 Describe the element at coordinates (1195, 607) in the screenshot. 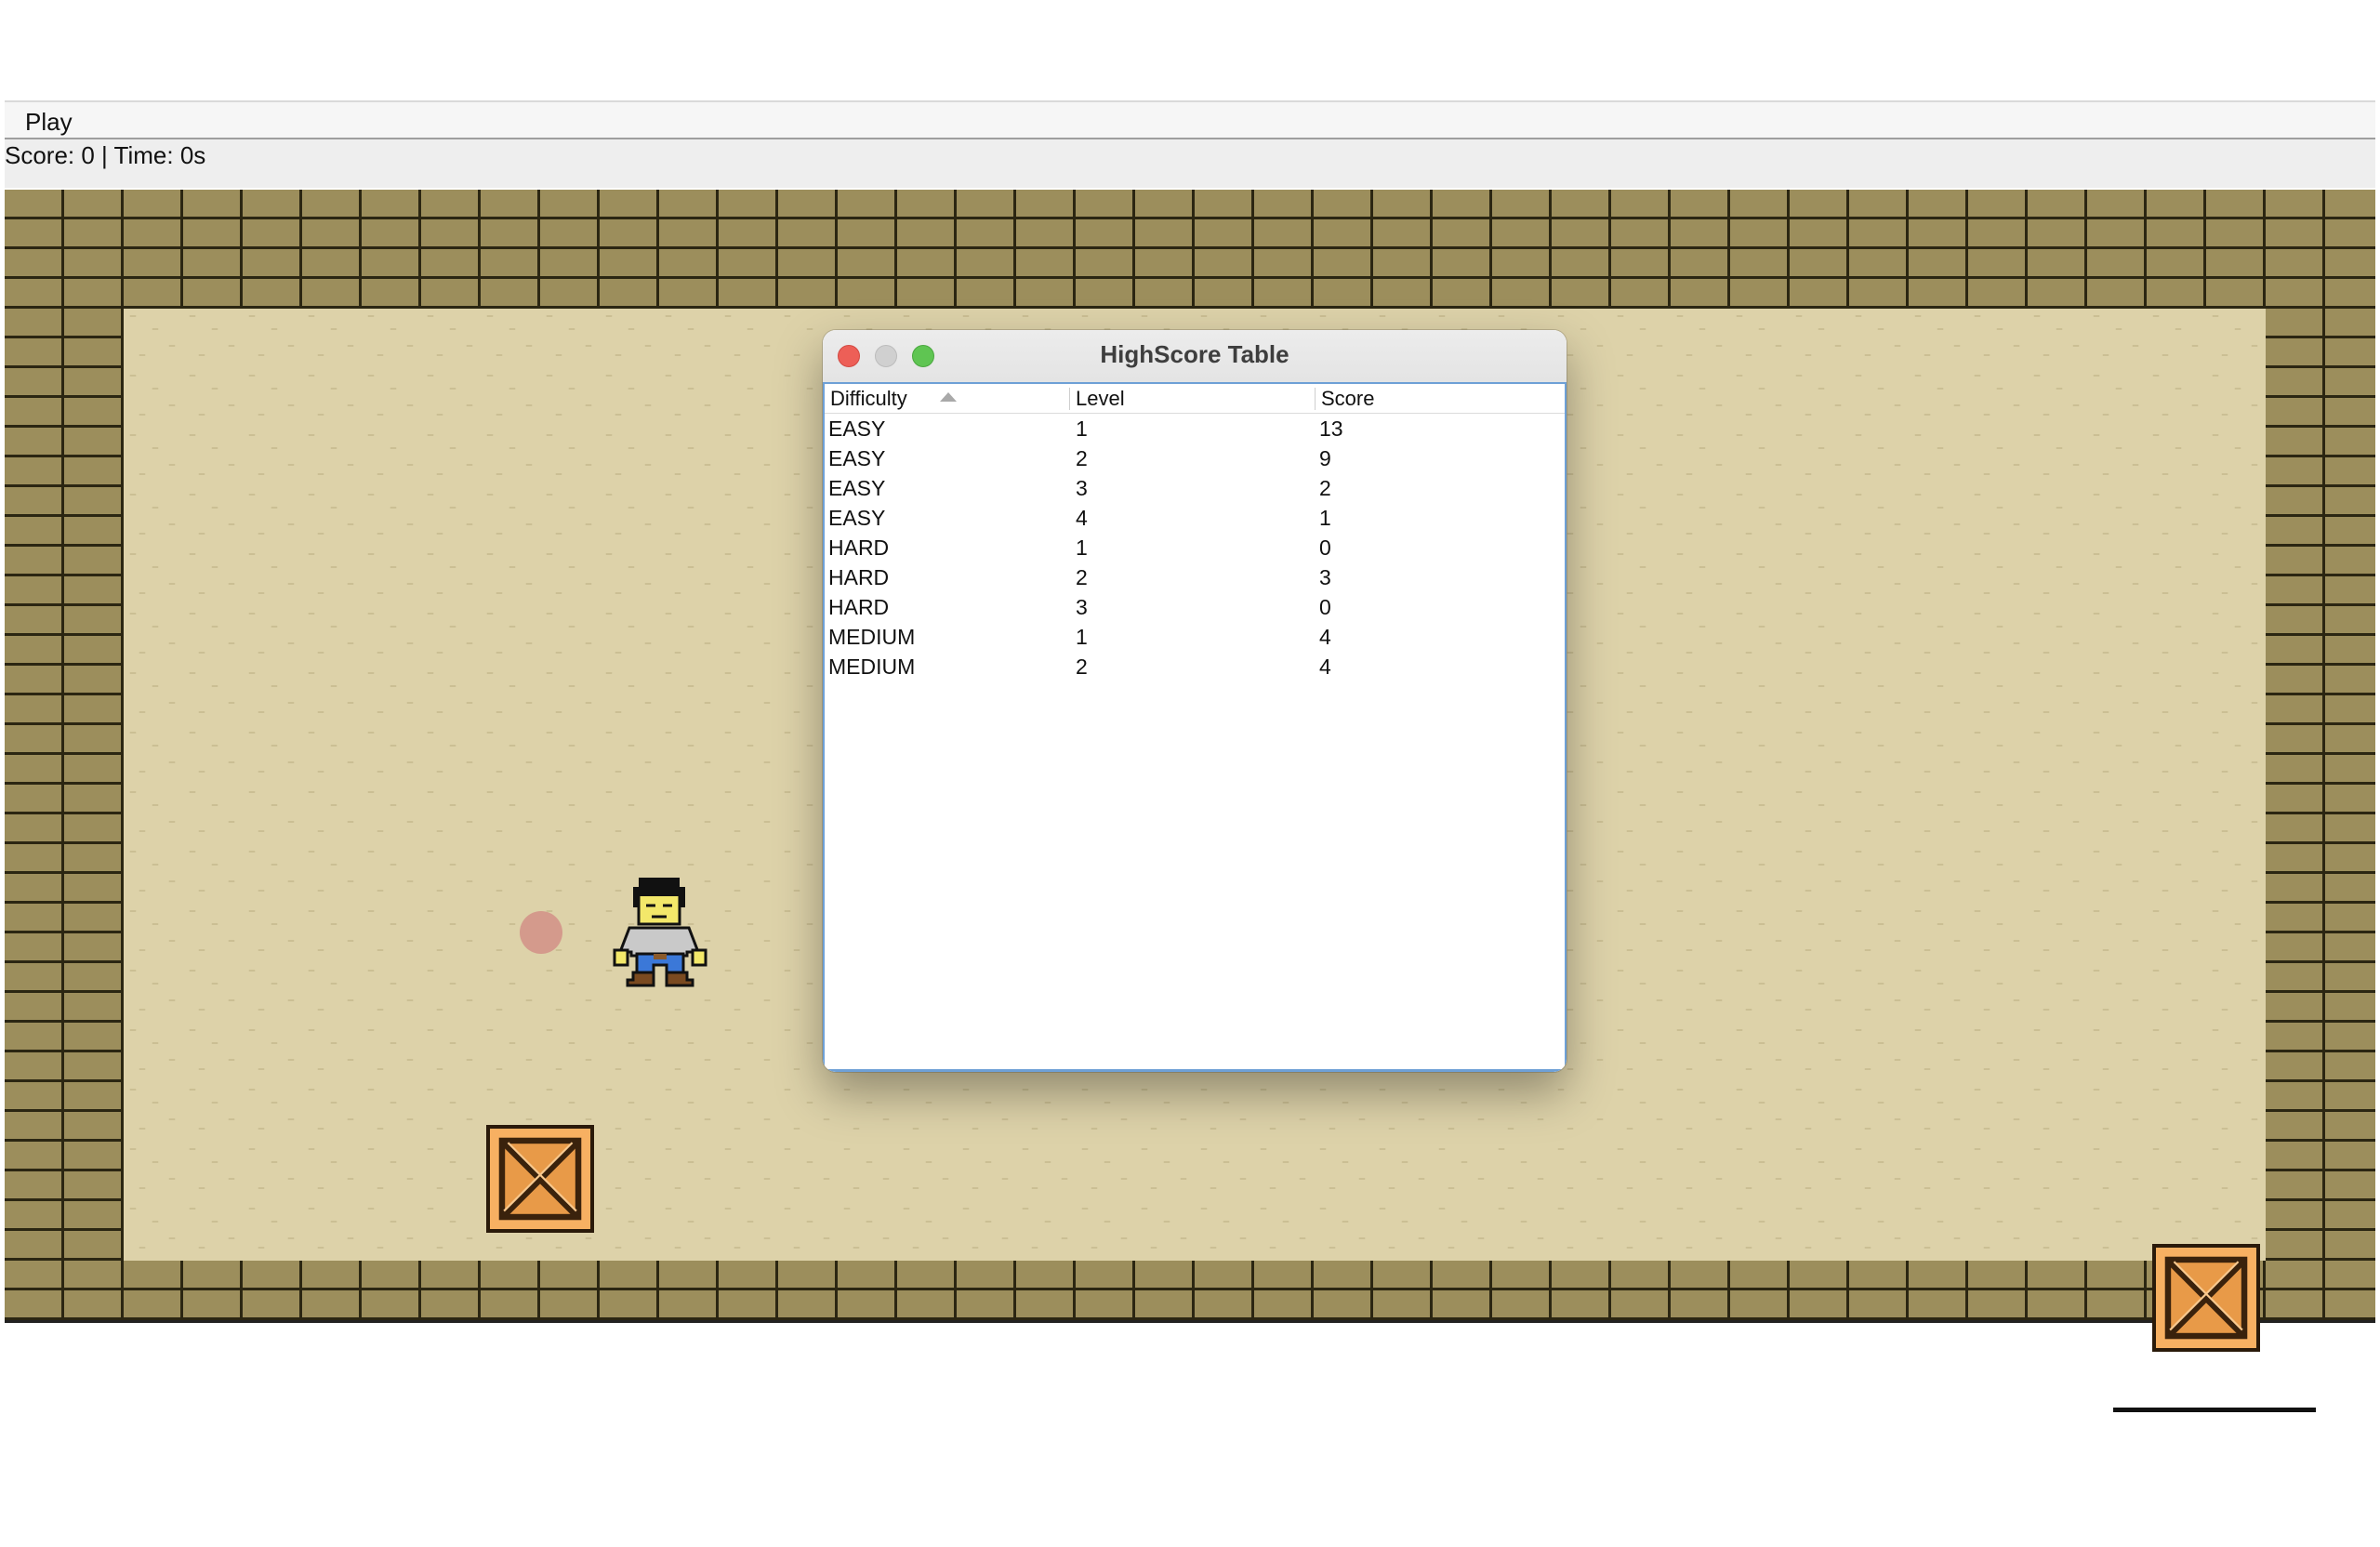

I see `table-row: HARD 3 0` at that location.